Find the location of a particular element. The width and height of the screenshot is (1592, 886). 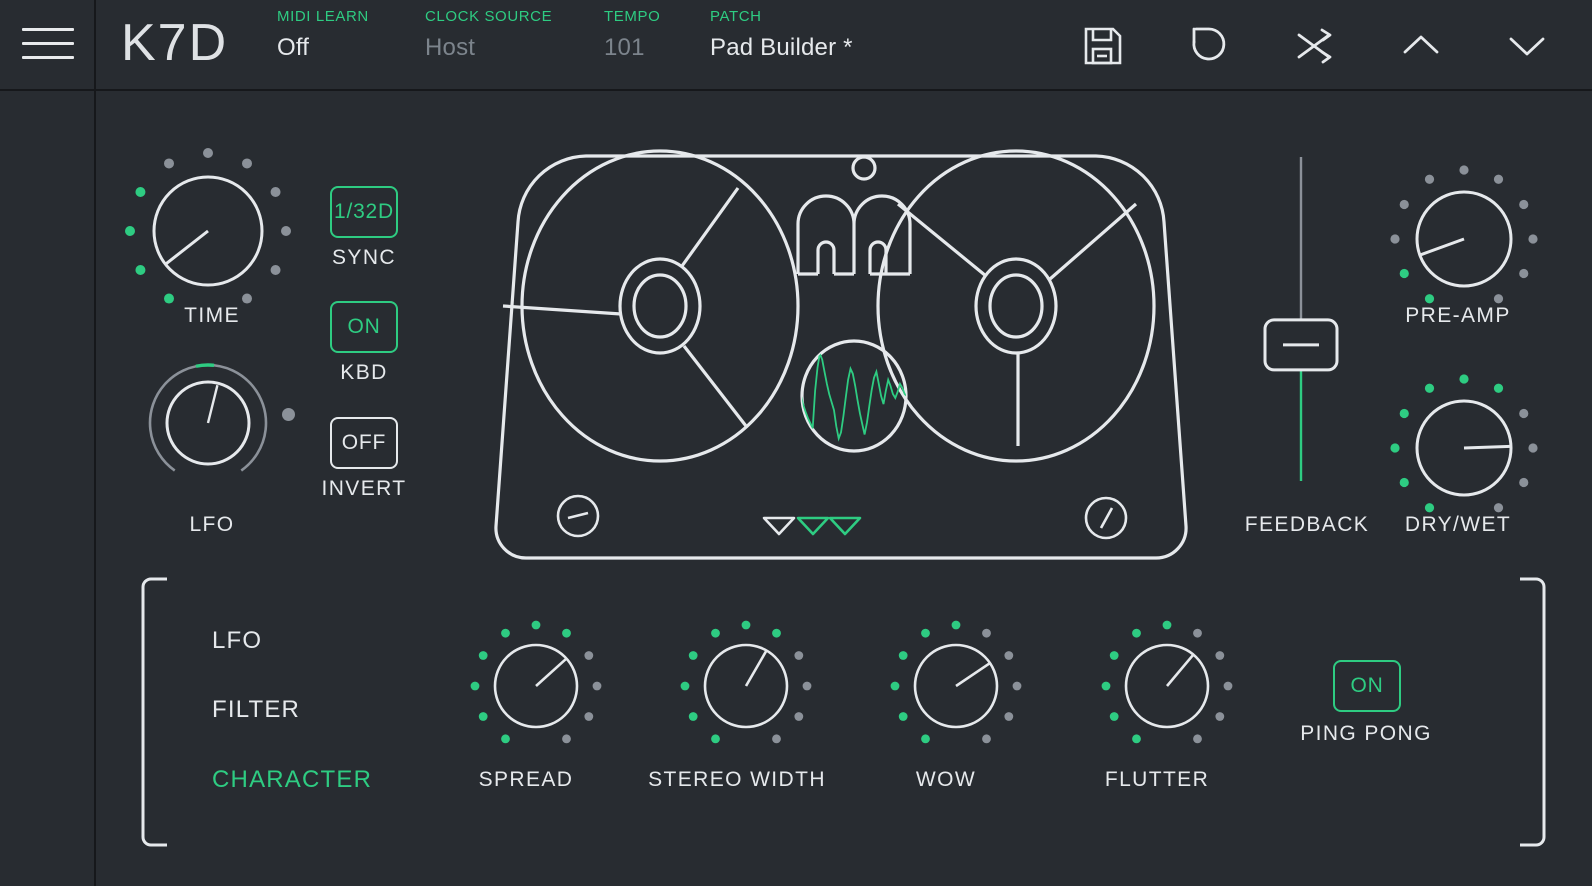

clock-source-field: CLOCK SOURCE Host is located at coordinates (488, 35).